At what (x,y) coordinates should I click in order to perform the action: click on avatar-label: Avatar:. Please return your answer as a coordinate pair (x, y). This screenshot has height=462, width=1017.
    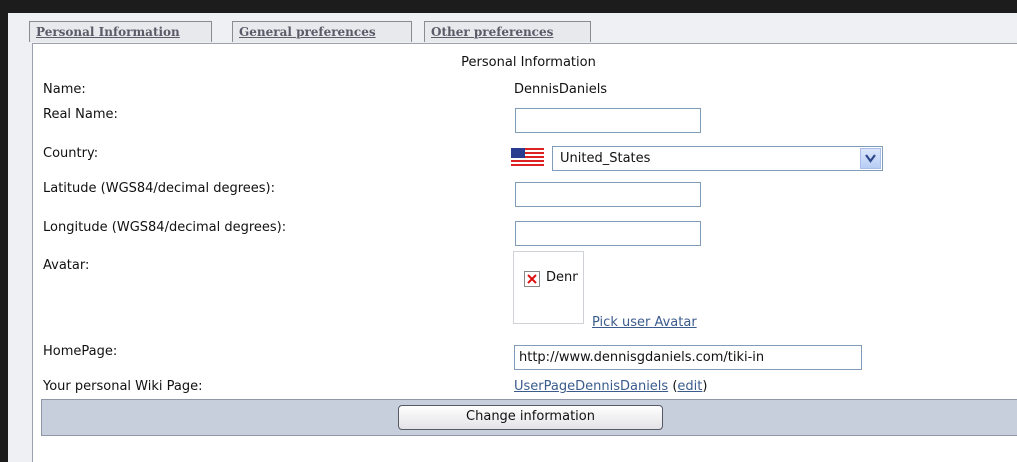
    Looking at the image, I should click on (66, 265).